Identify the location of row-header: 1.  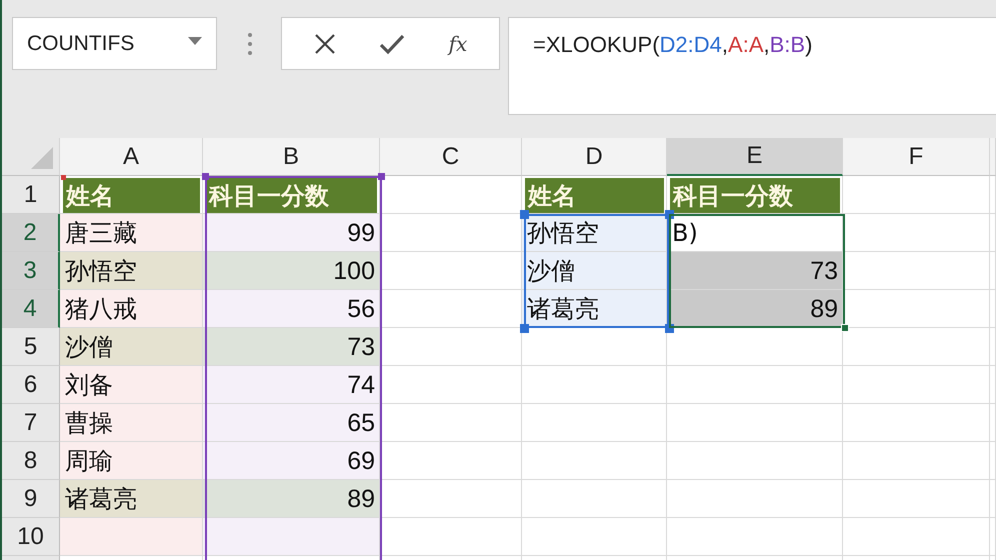
(31, 195).